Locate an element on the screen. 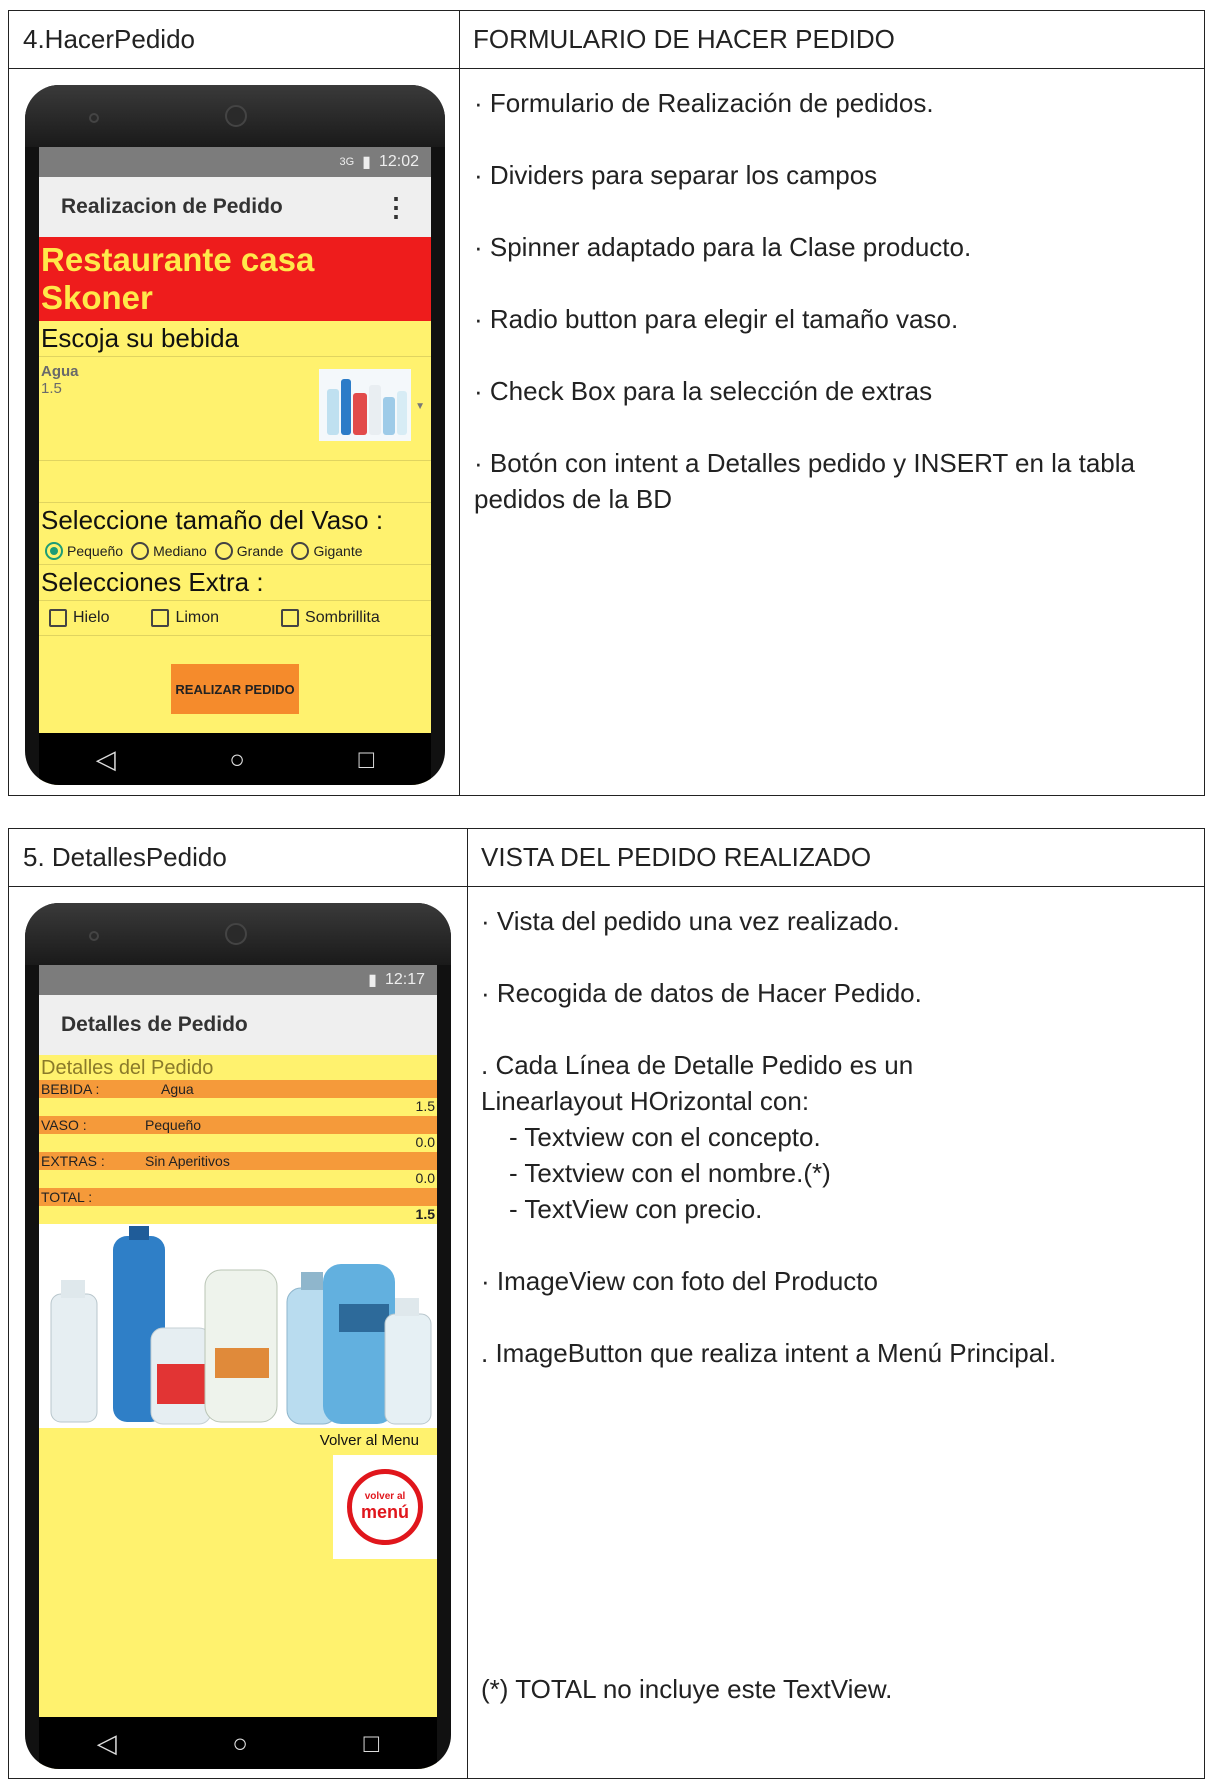 The height and width of the screenshot is (1781, 1205). submit-order-button: REALIZAR PEDIDO is located at coordinates (235, 689).